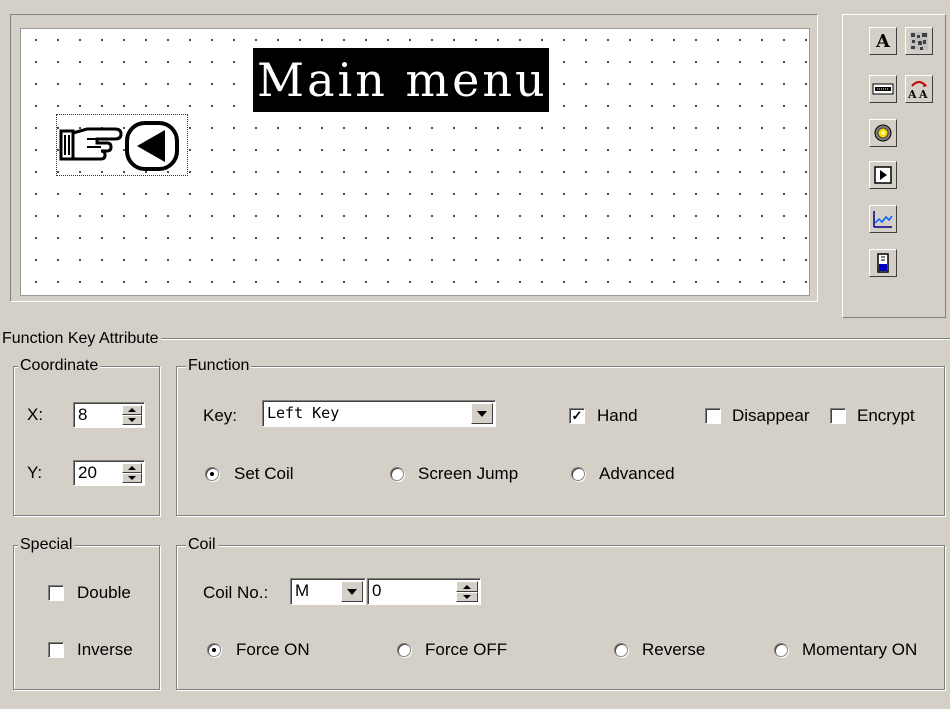 Image resolution: width=950 pixels, height=709 pixels. I want to click on inverse-label: Inverse, so click(105, 649).